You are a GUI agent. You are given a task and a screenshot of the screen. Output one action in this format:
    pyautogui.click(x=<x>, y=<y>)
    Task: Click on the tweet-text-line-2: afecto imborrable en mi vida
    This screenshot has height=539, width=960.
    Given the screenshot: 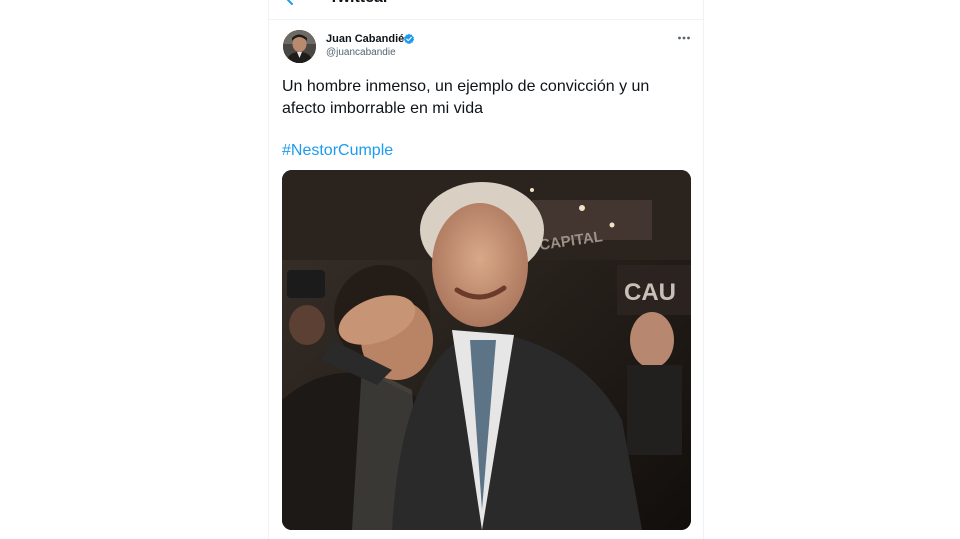 What is the action you would take?
    pyautogui.click(x=382, y=108)
    